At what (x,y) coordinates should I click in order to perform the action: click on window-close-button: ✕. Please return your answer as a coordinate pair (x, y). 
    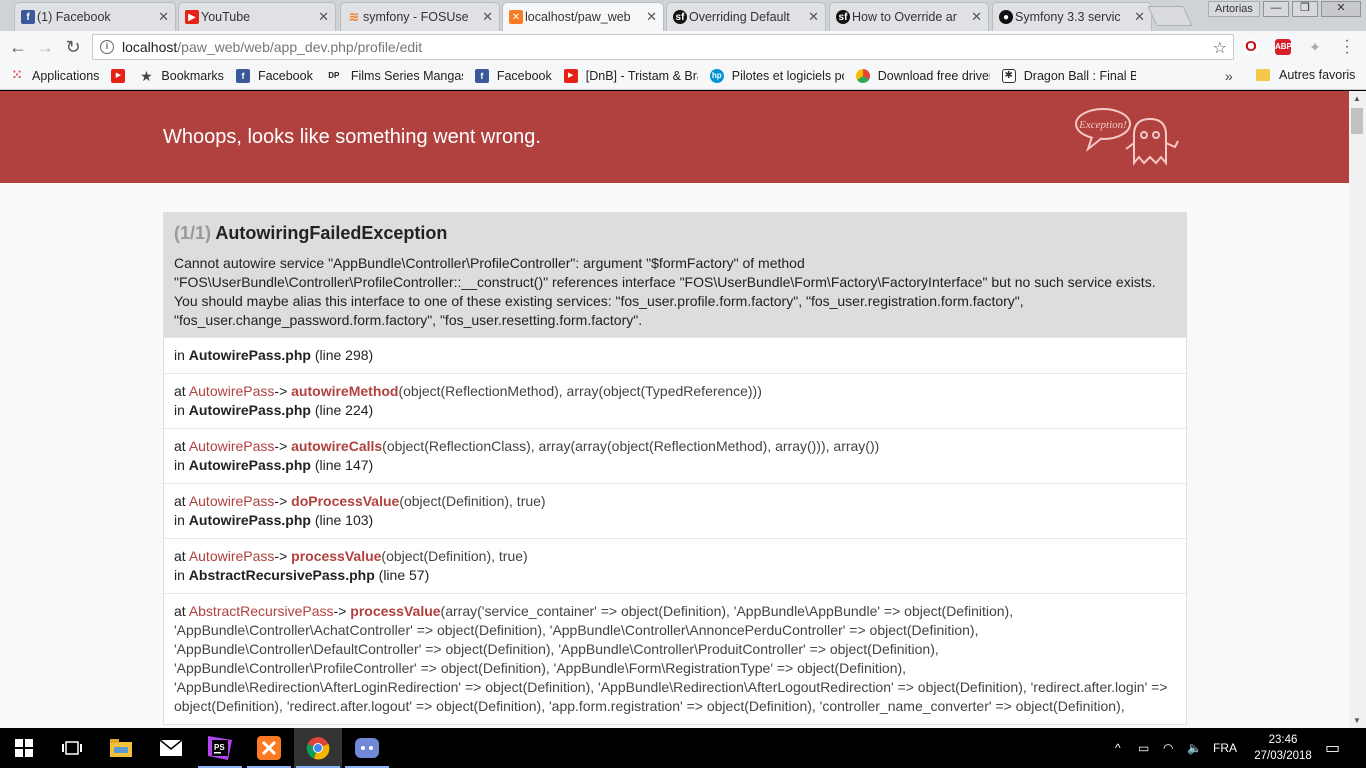
    Looking at the image, I should click on (1341, 9).